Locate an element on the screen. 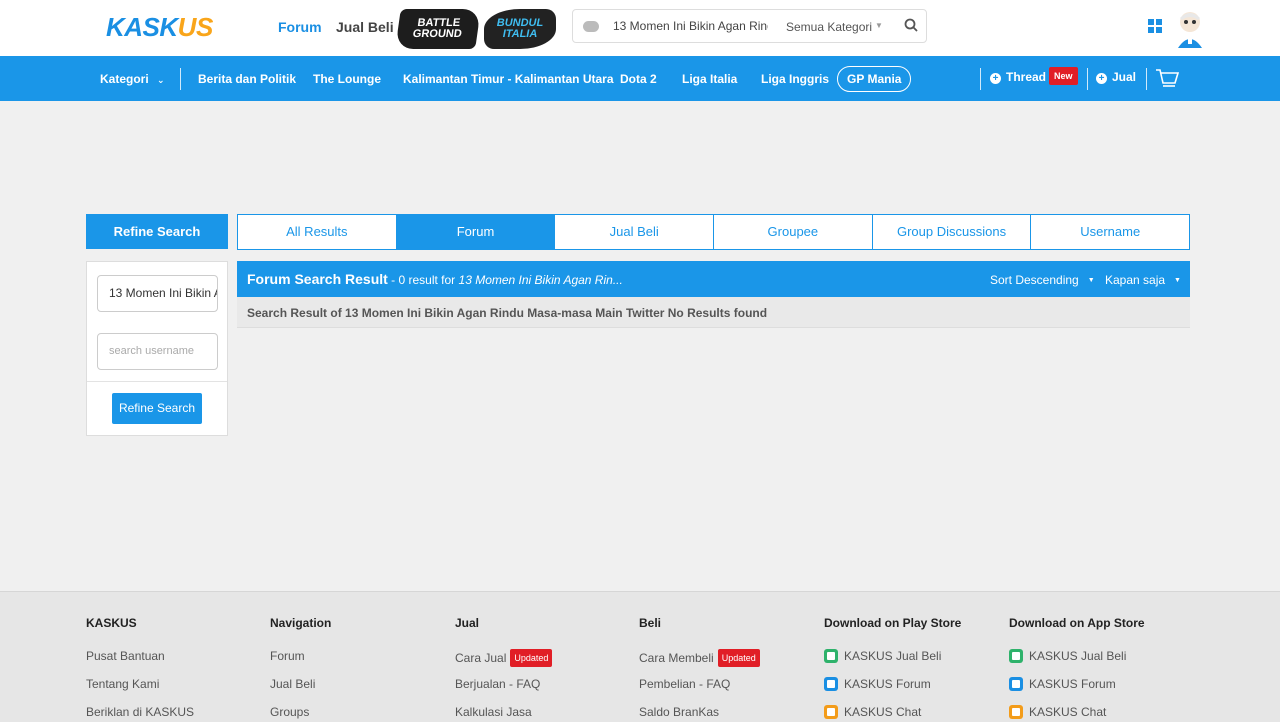 Image resolution: width=1280 pixels, height=722 pixels. nav-item-kalimantan: Kalimantan Timur - Kalimantan Utara is located at coordinates (508, 79).